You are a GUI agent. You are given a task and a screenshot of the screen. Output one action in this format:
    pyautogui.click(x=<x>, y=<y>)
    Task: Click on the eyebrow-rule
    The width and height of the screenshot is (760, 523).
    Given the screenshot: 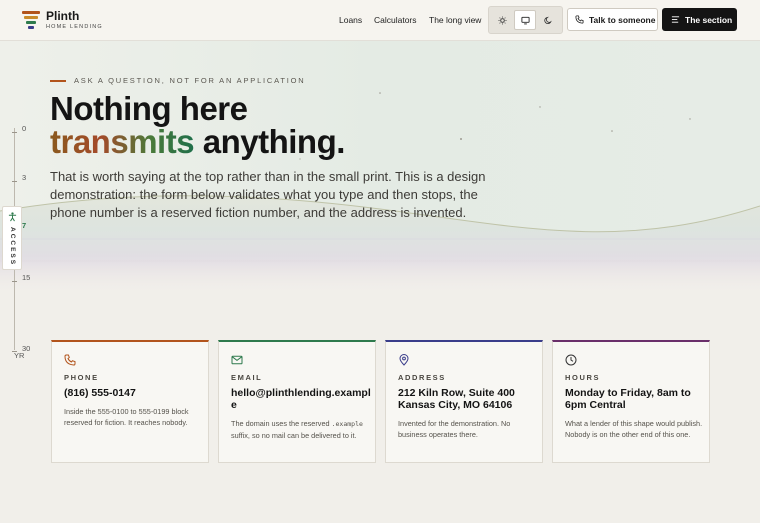 What is the action you would take?
    pyautogui.click(x=58, y=80)
    